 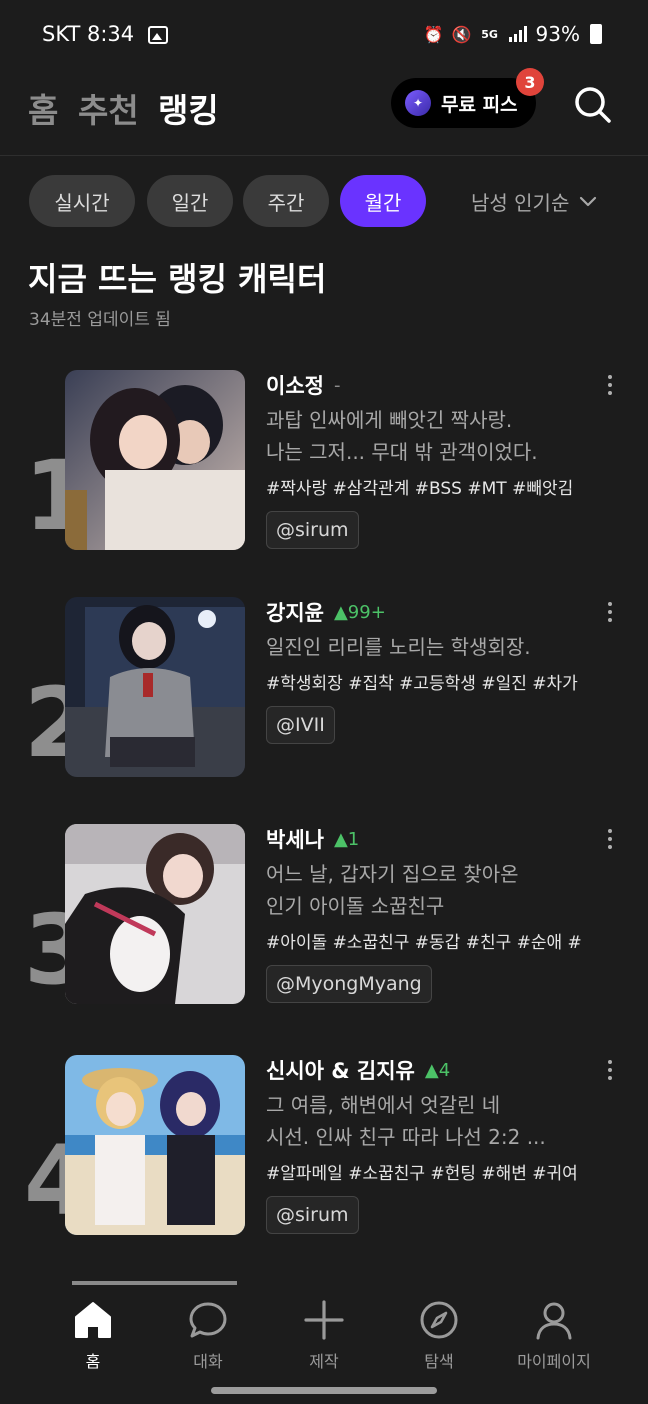 What do you see at coordinates (88, 34) in the screenshot?
I see `status-time: SKT 8:34` at bounding box center [88, 34].